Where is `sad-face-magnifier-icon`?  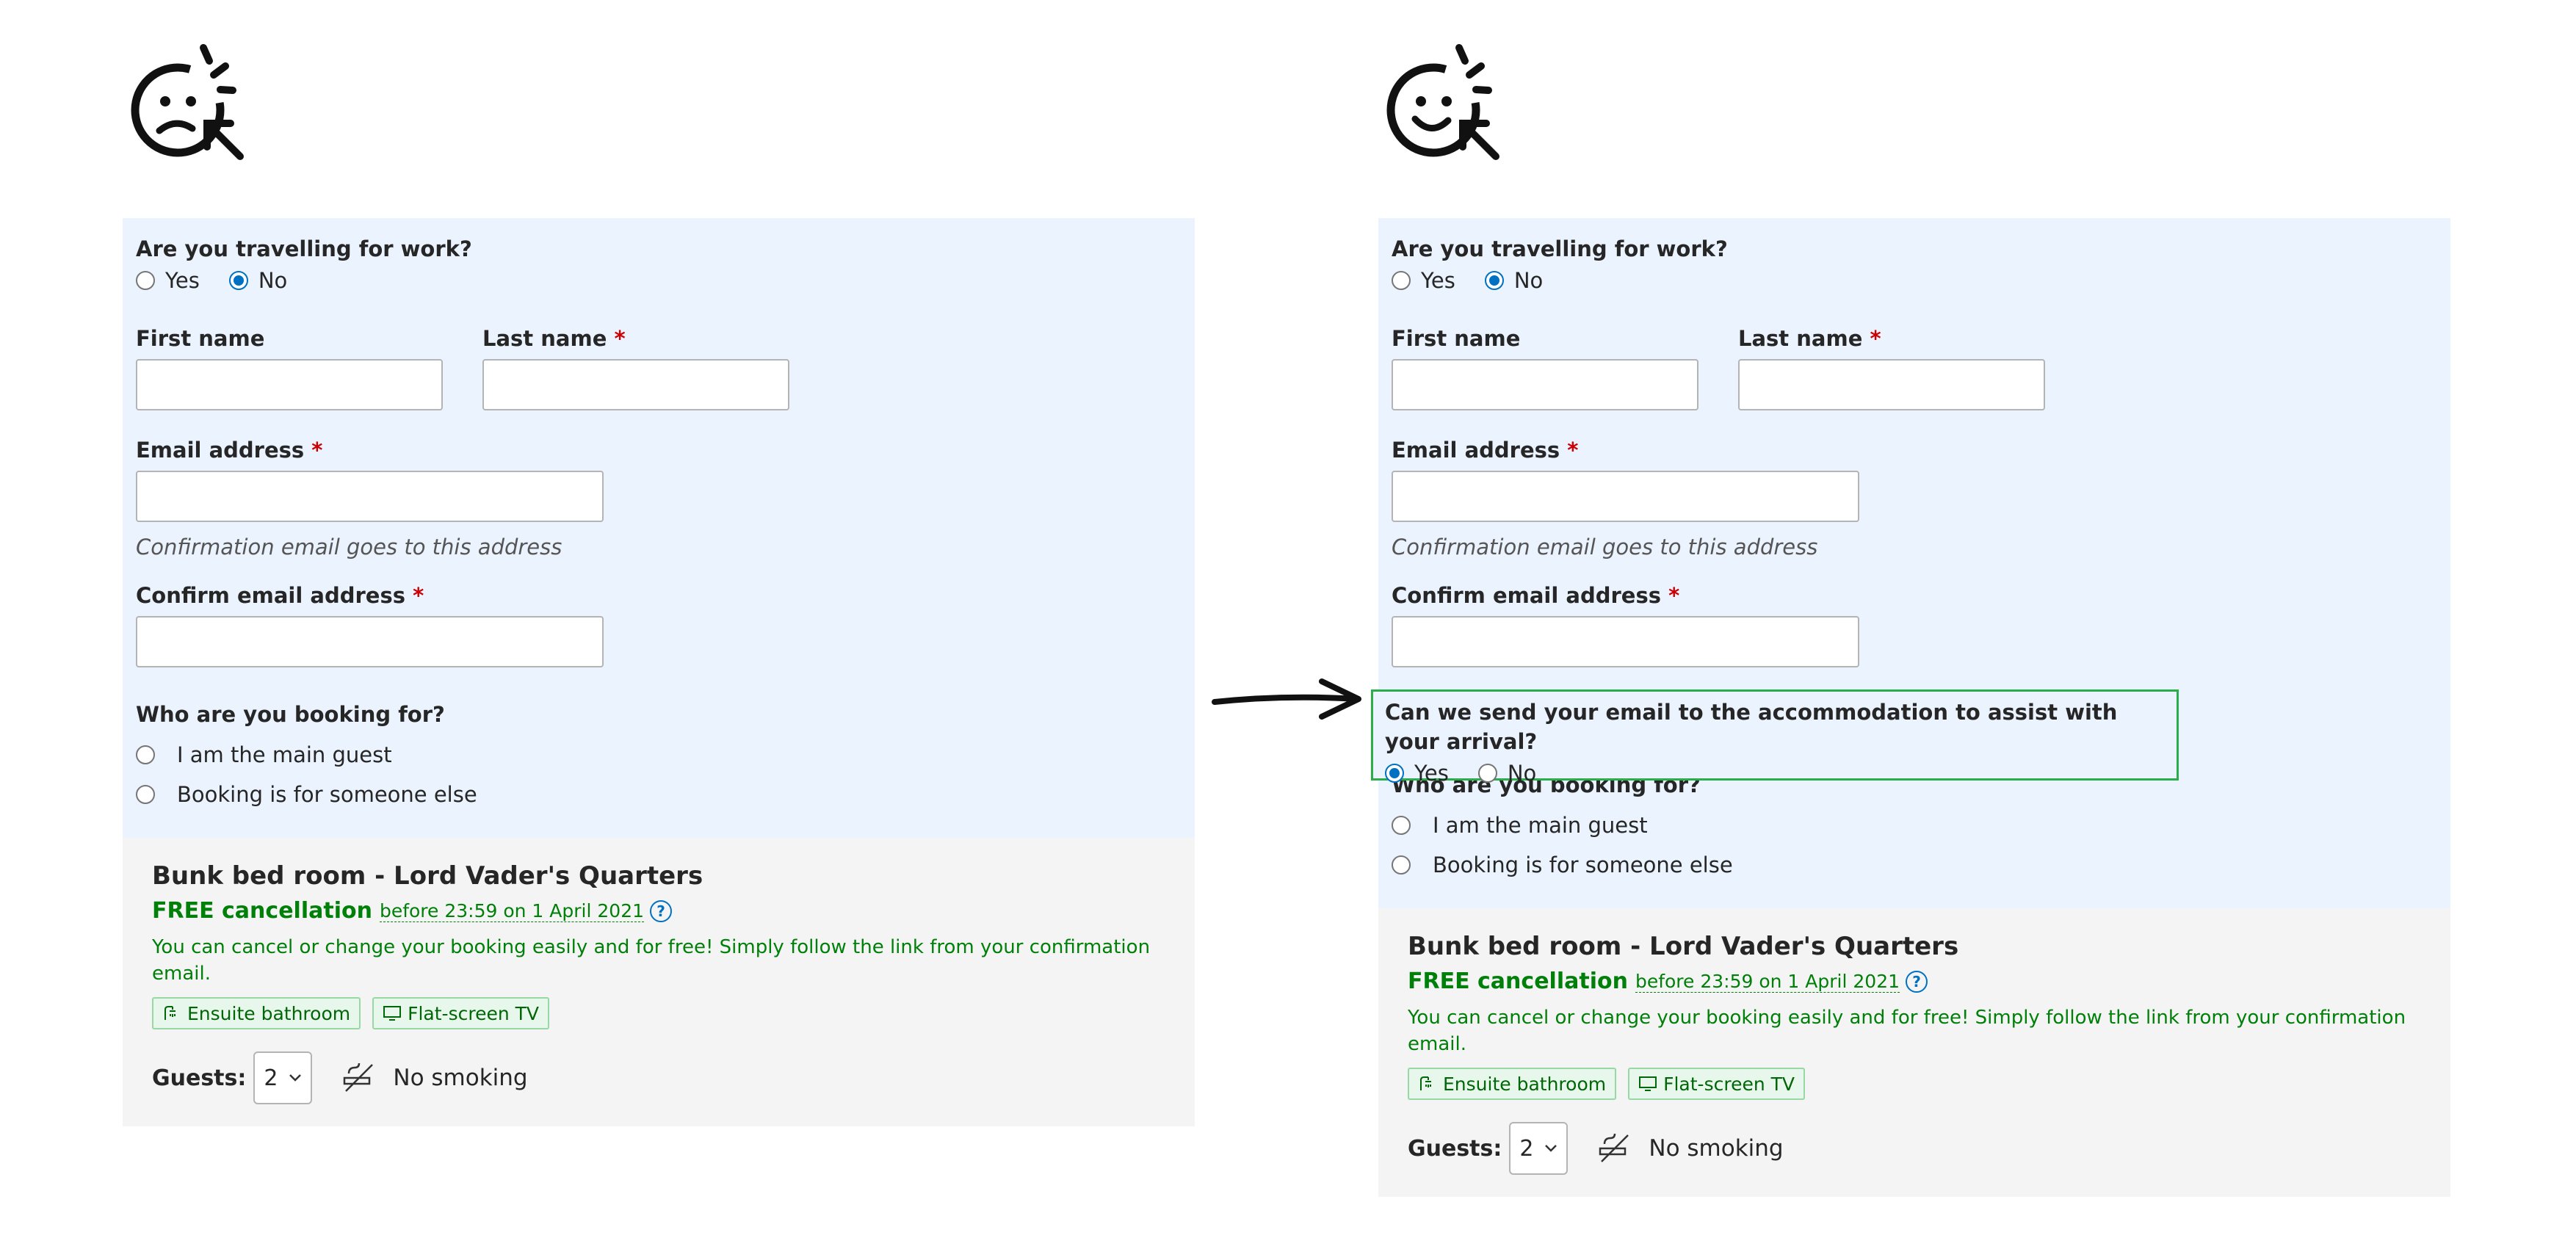 sad-face-magnifier-icon is located at coordinates (187, 102).